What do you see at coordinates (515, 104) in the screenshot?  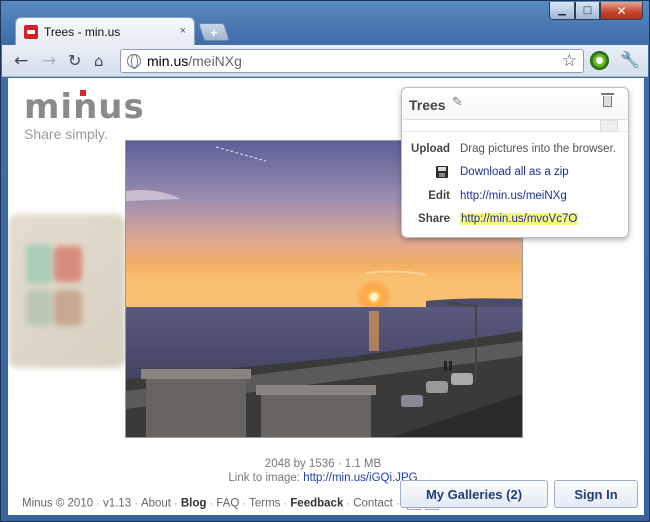 I see `card-header: Trees ✎` at bounding box center [515, 104].